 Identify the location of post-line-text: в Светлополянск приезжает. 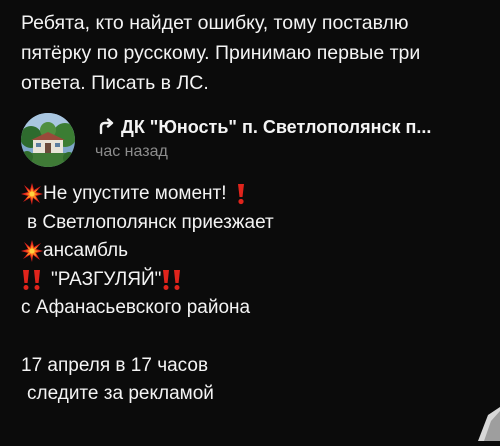
(150, 222).